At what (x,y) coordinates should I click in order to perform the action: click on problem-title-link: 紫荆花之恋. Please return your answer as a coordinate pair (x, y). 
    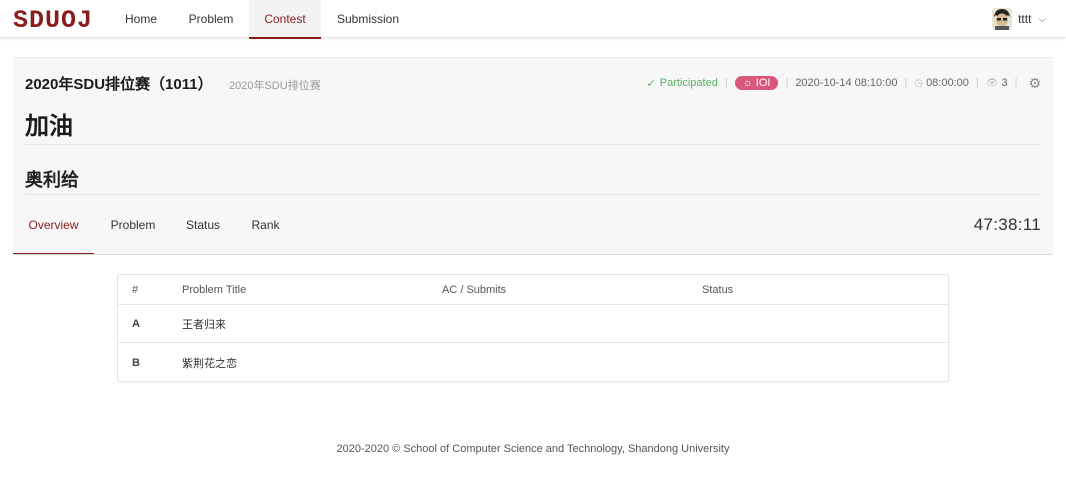
    Looking at the image, I should click on (209, 363).